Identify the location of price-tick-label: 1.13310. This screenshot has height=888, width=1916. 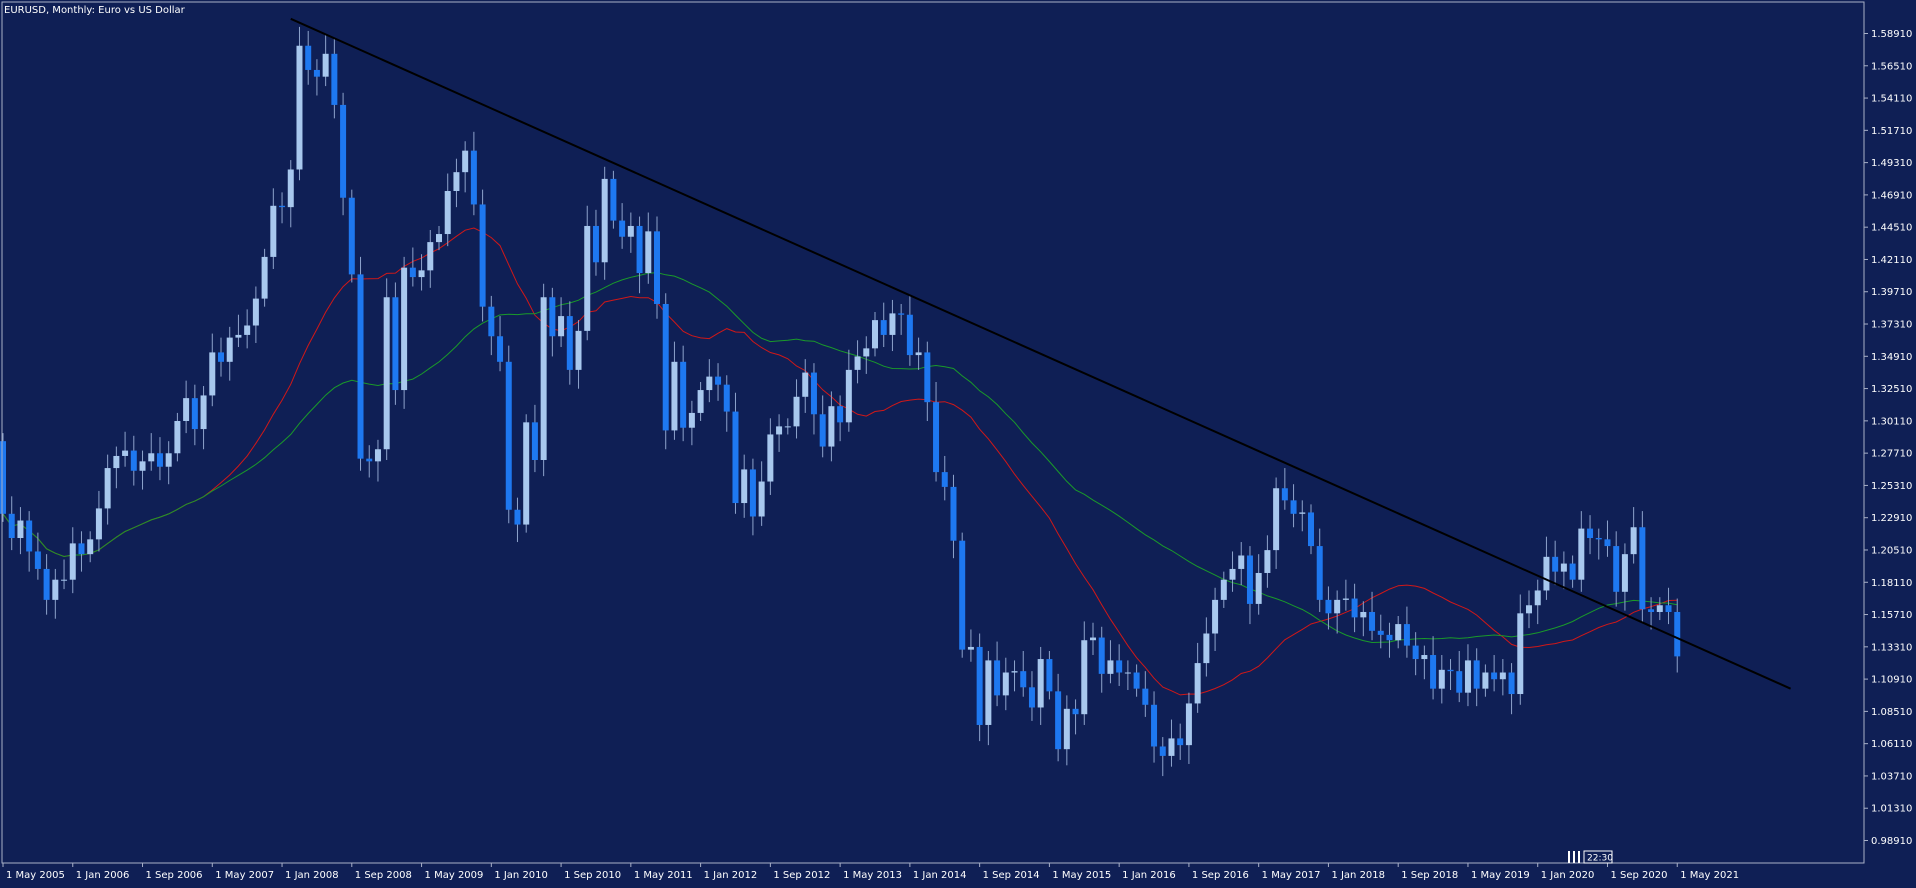
(1891, 647).